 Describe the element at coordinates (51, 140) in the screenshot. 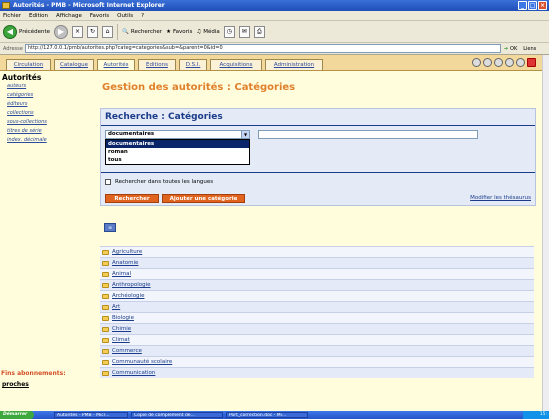

I see `sidebar-item-index-decimale: index. décimale` at that location.